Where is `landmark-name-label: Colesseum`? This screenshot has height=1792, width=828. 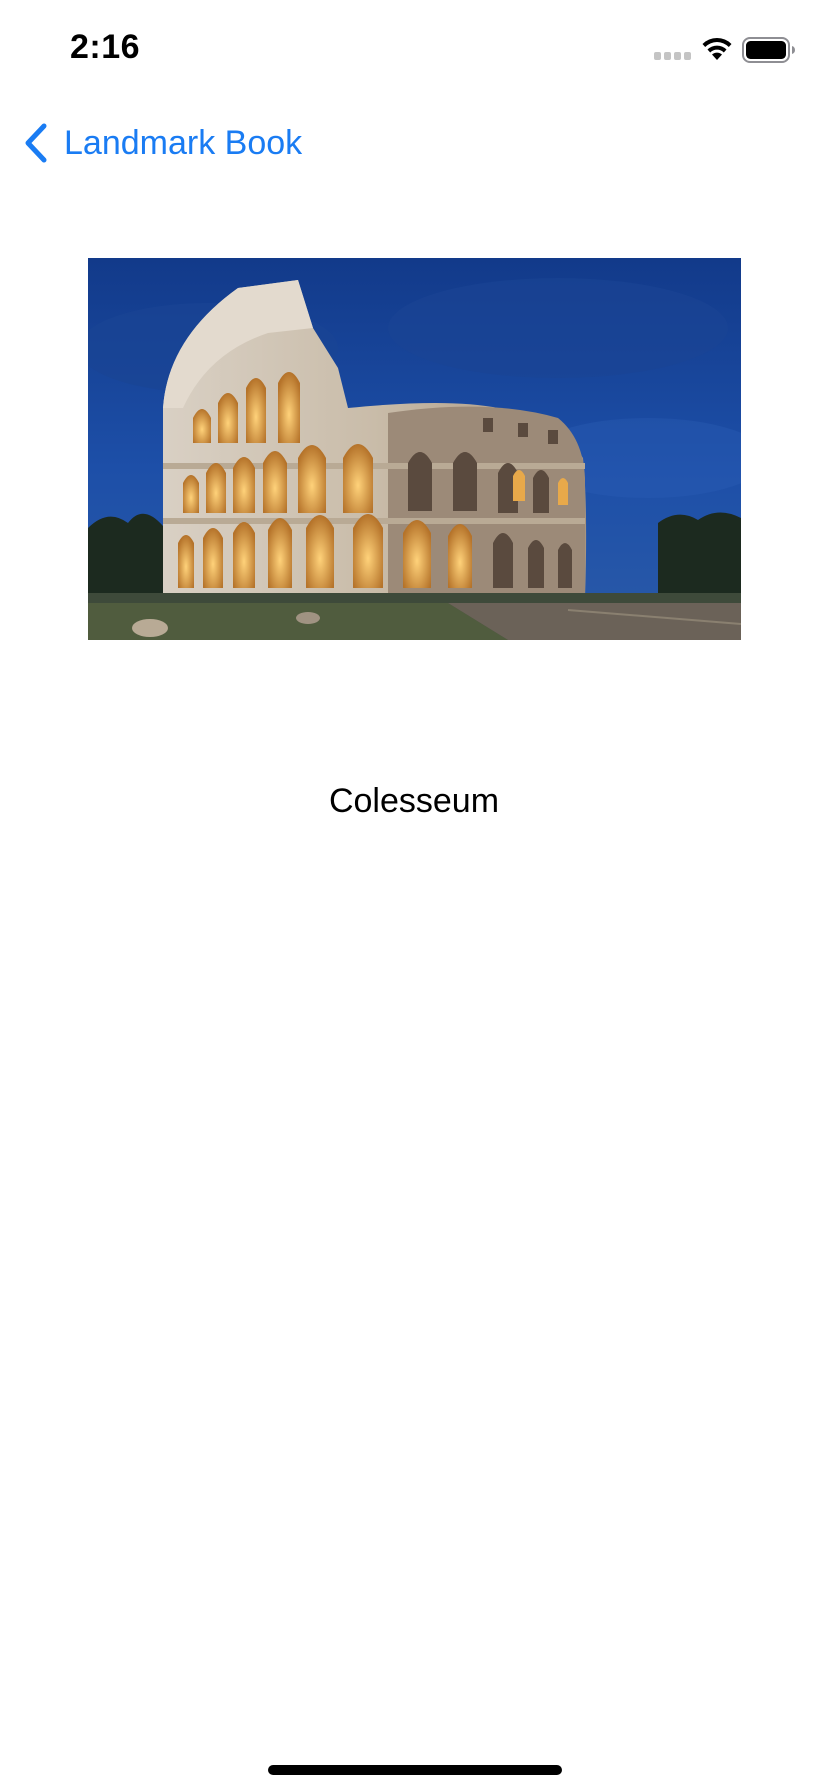
landmark-name-label: Colesseum is located at coordinates (414, 801).